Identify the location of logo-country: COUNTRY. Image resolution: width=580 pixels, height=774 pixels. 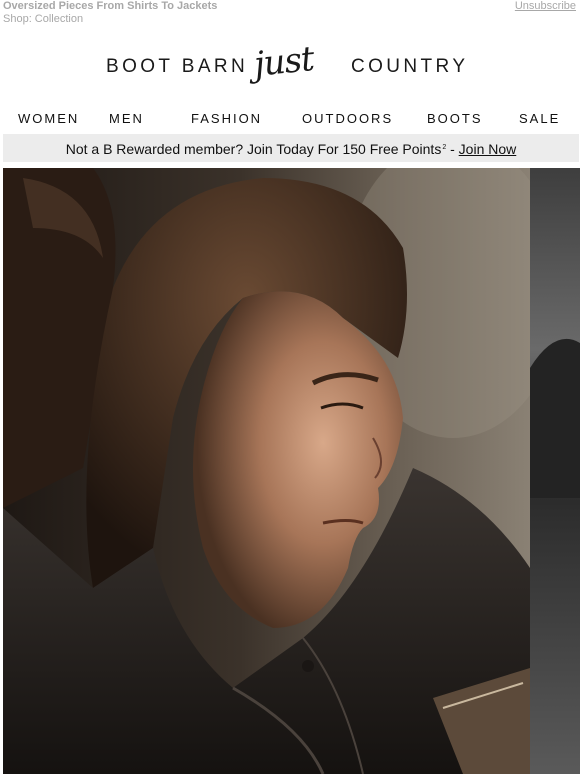
(410, 66).